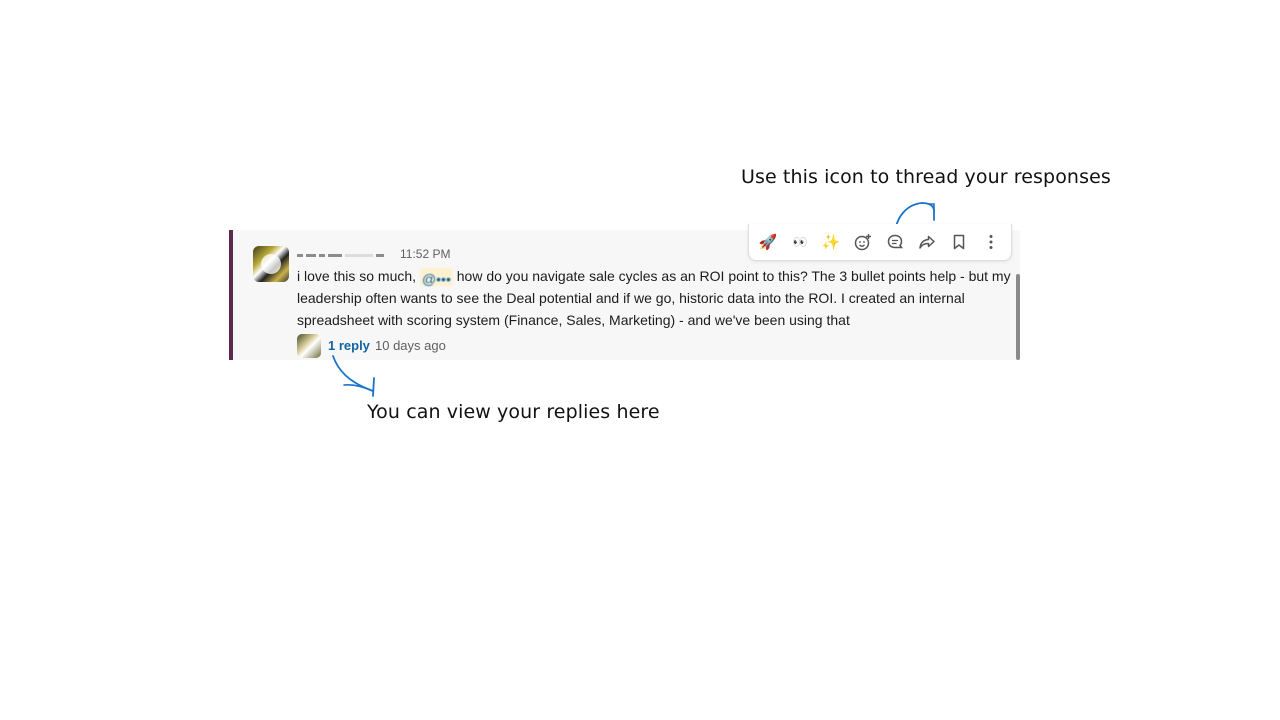 Image resolution: width=1280 pixels, height=720 pixels. Describe the element at coordinates (831, 242) in the screenshot. I see `sparkles-icon: ✨` at that location.